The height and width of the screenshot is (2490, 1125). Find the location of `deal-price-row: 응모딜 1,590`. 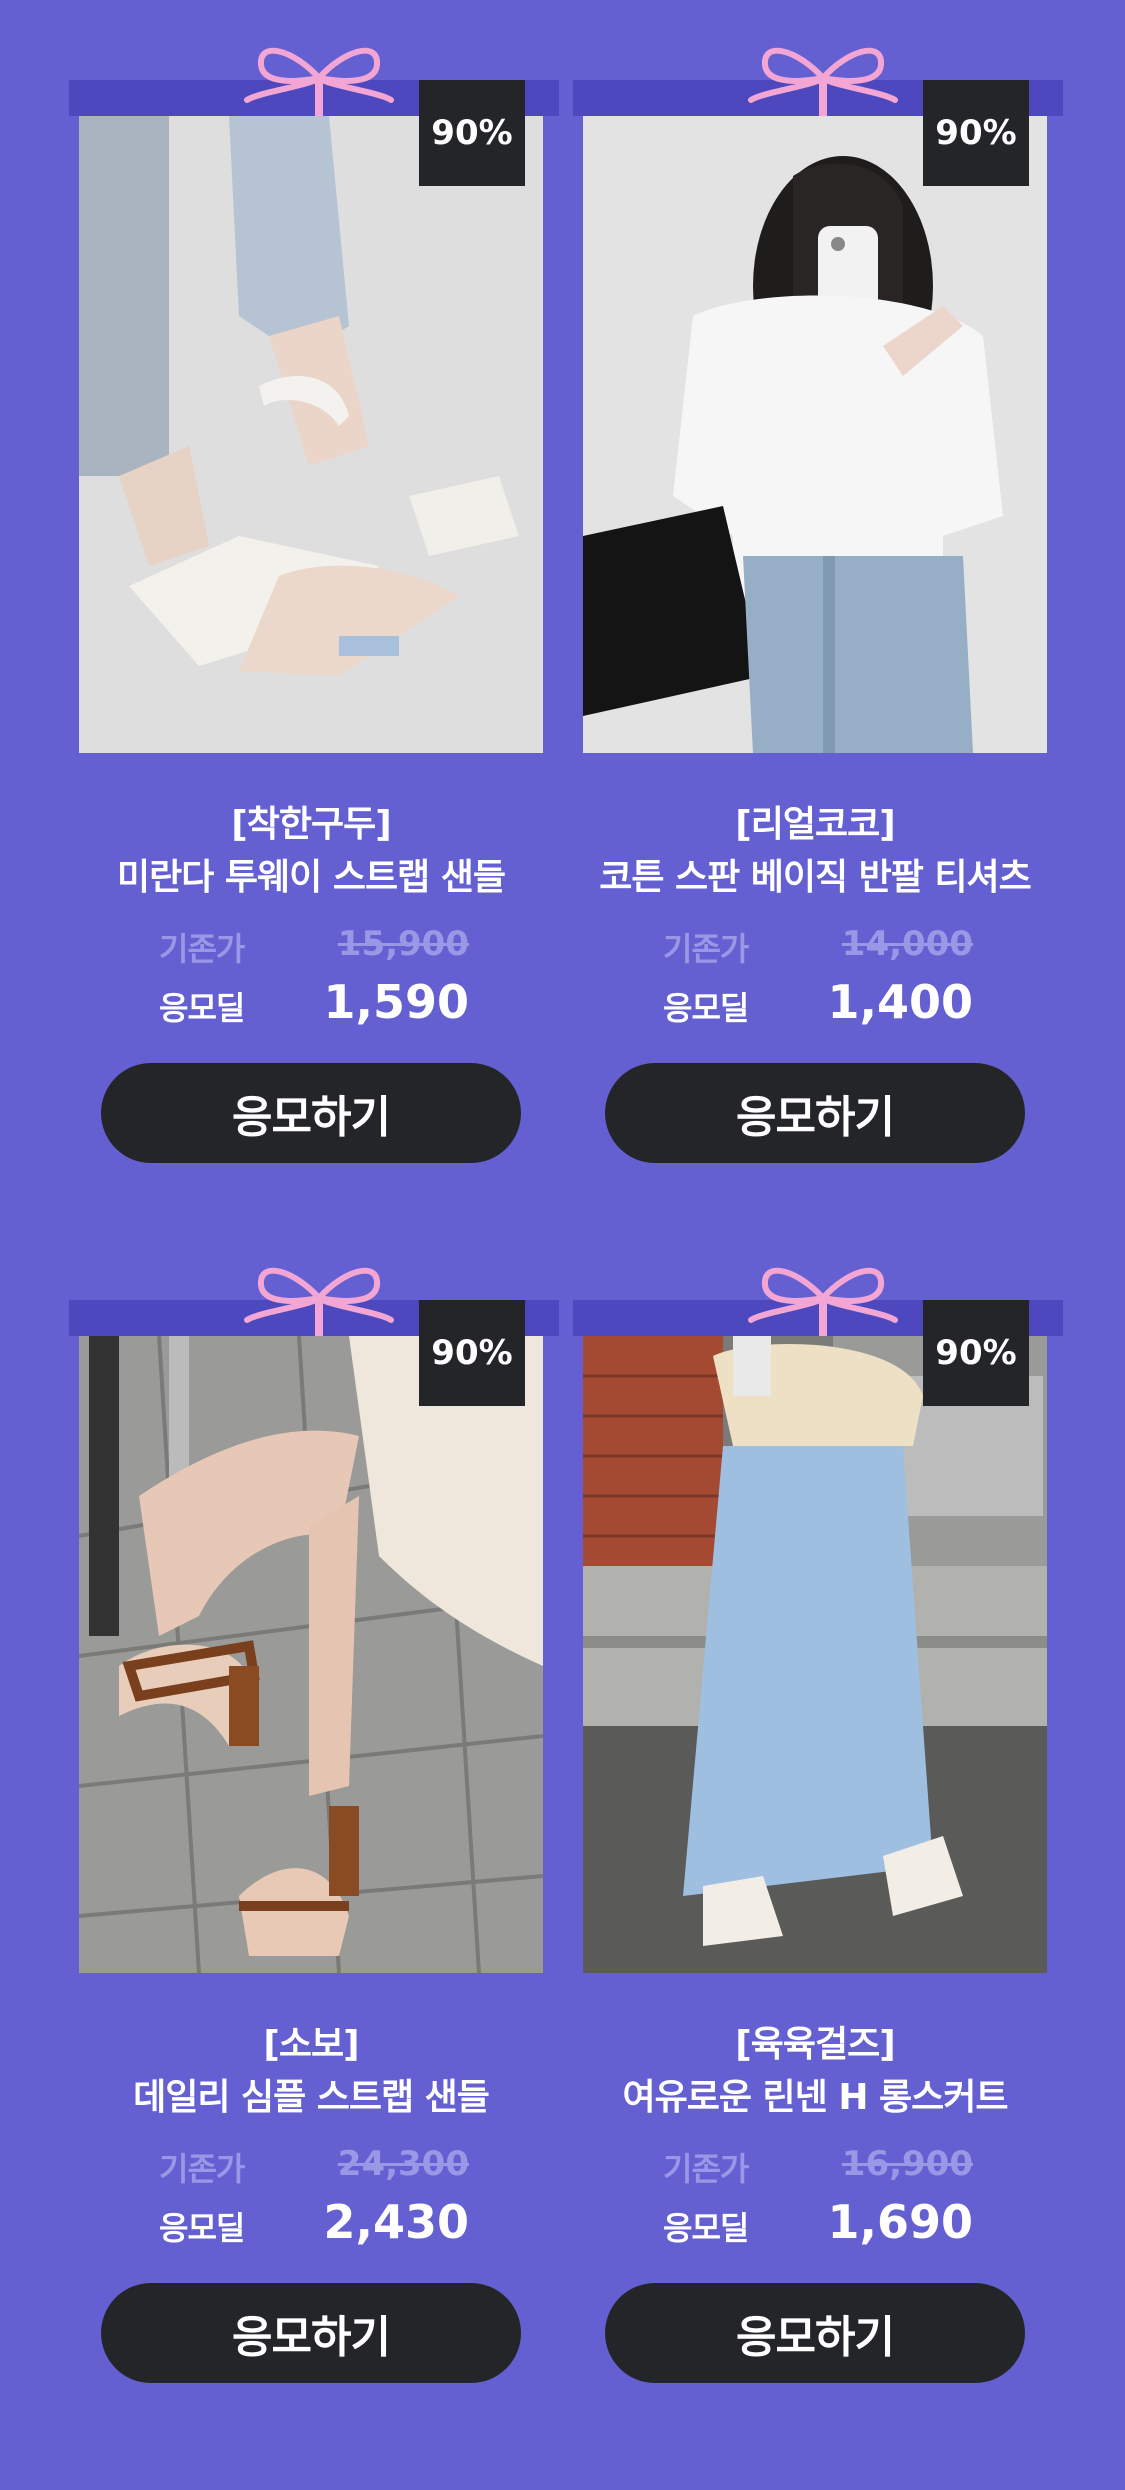

deal-price-row: 응모딜 1,590 is located at coordinates (329, 1002).